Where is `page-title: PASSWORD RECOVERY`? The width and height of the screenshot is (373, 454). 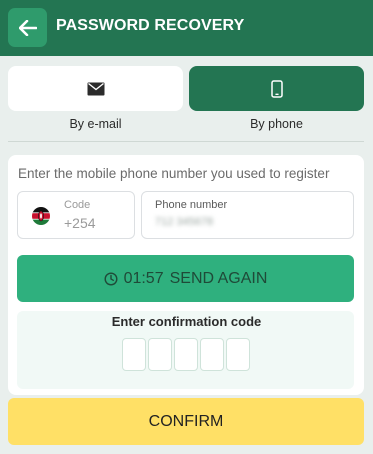 page-title: PASSWORD RECOVERY is located at coordinates (150, 25).